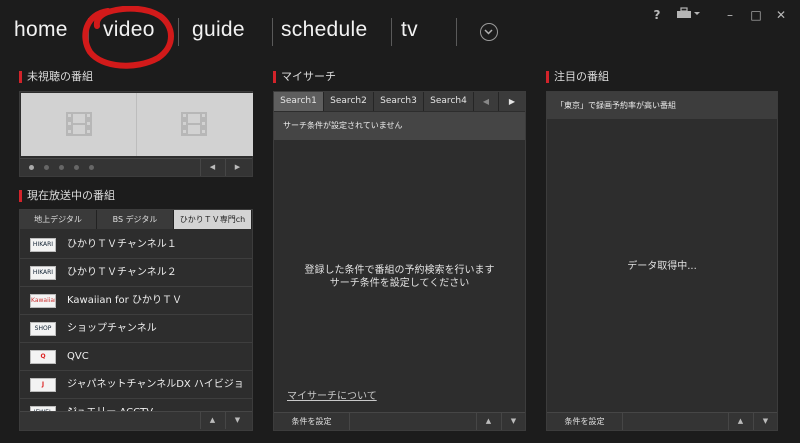 This screenshot has height=443, width=800. Describe the element at coordinates (399, 126) in the screenshot. I see `mysearch-status: サーチ条件が設定されていません` at that location.